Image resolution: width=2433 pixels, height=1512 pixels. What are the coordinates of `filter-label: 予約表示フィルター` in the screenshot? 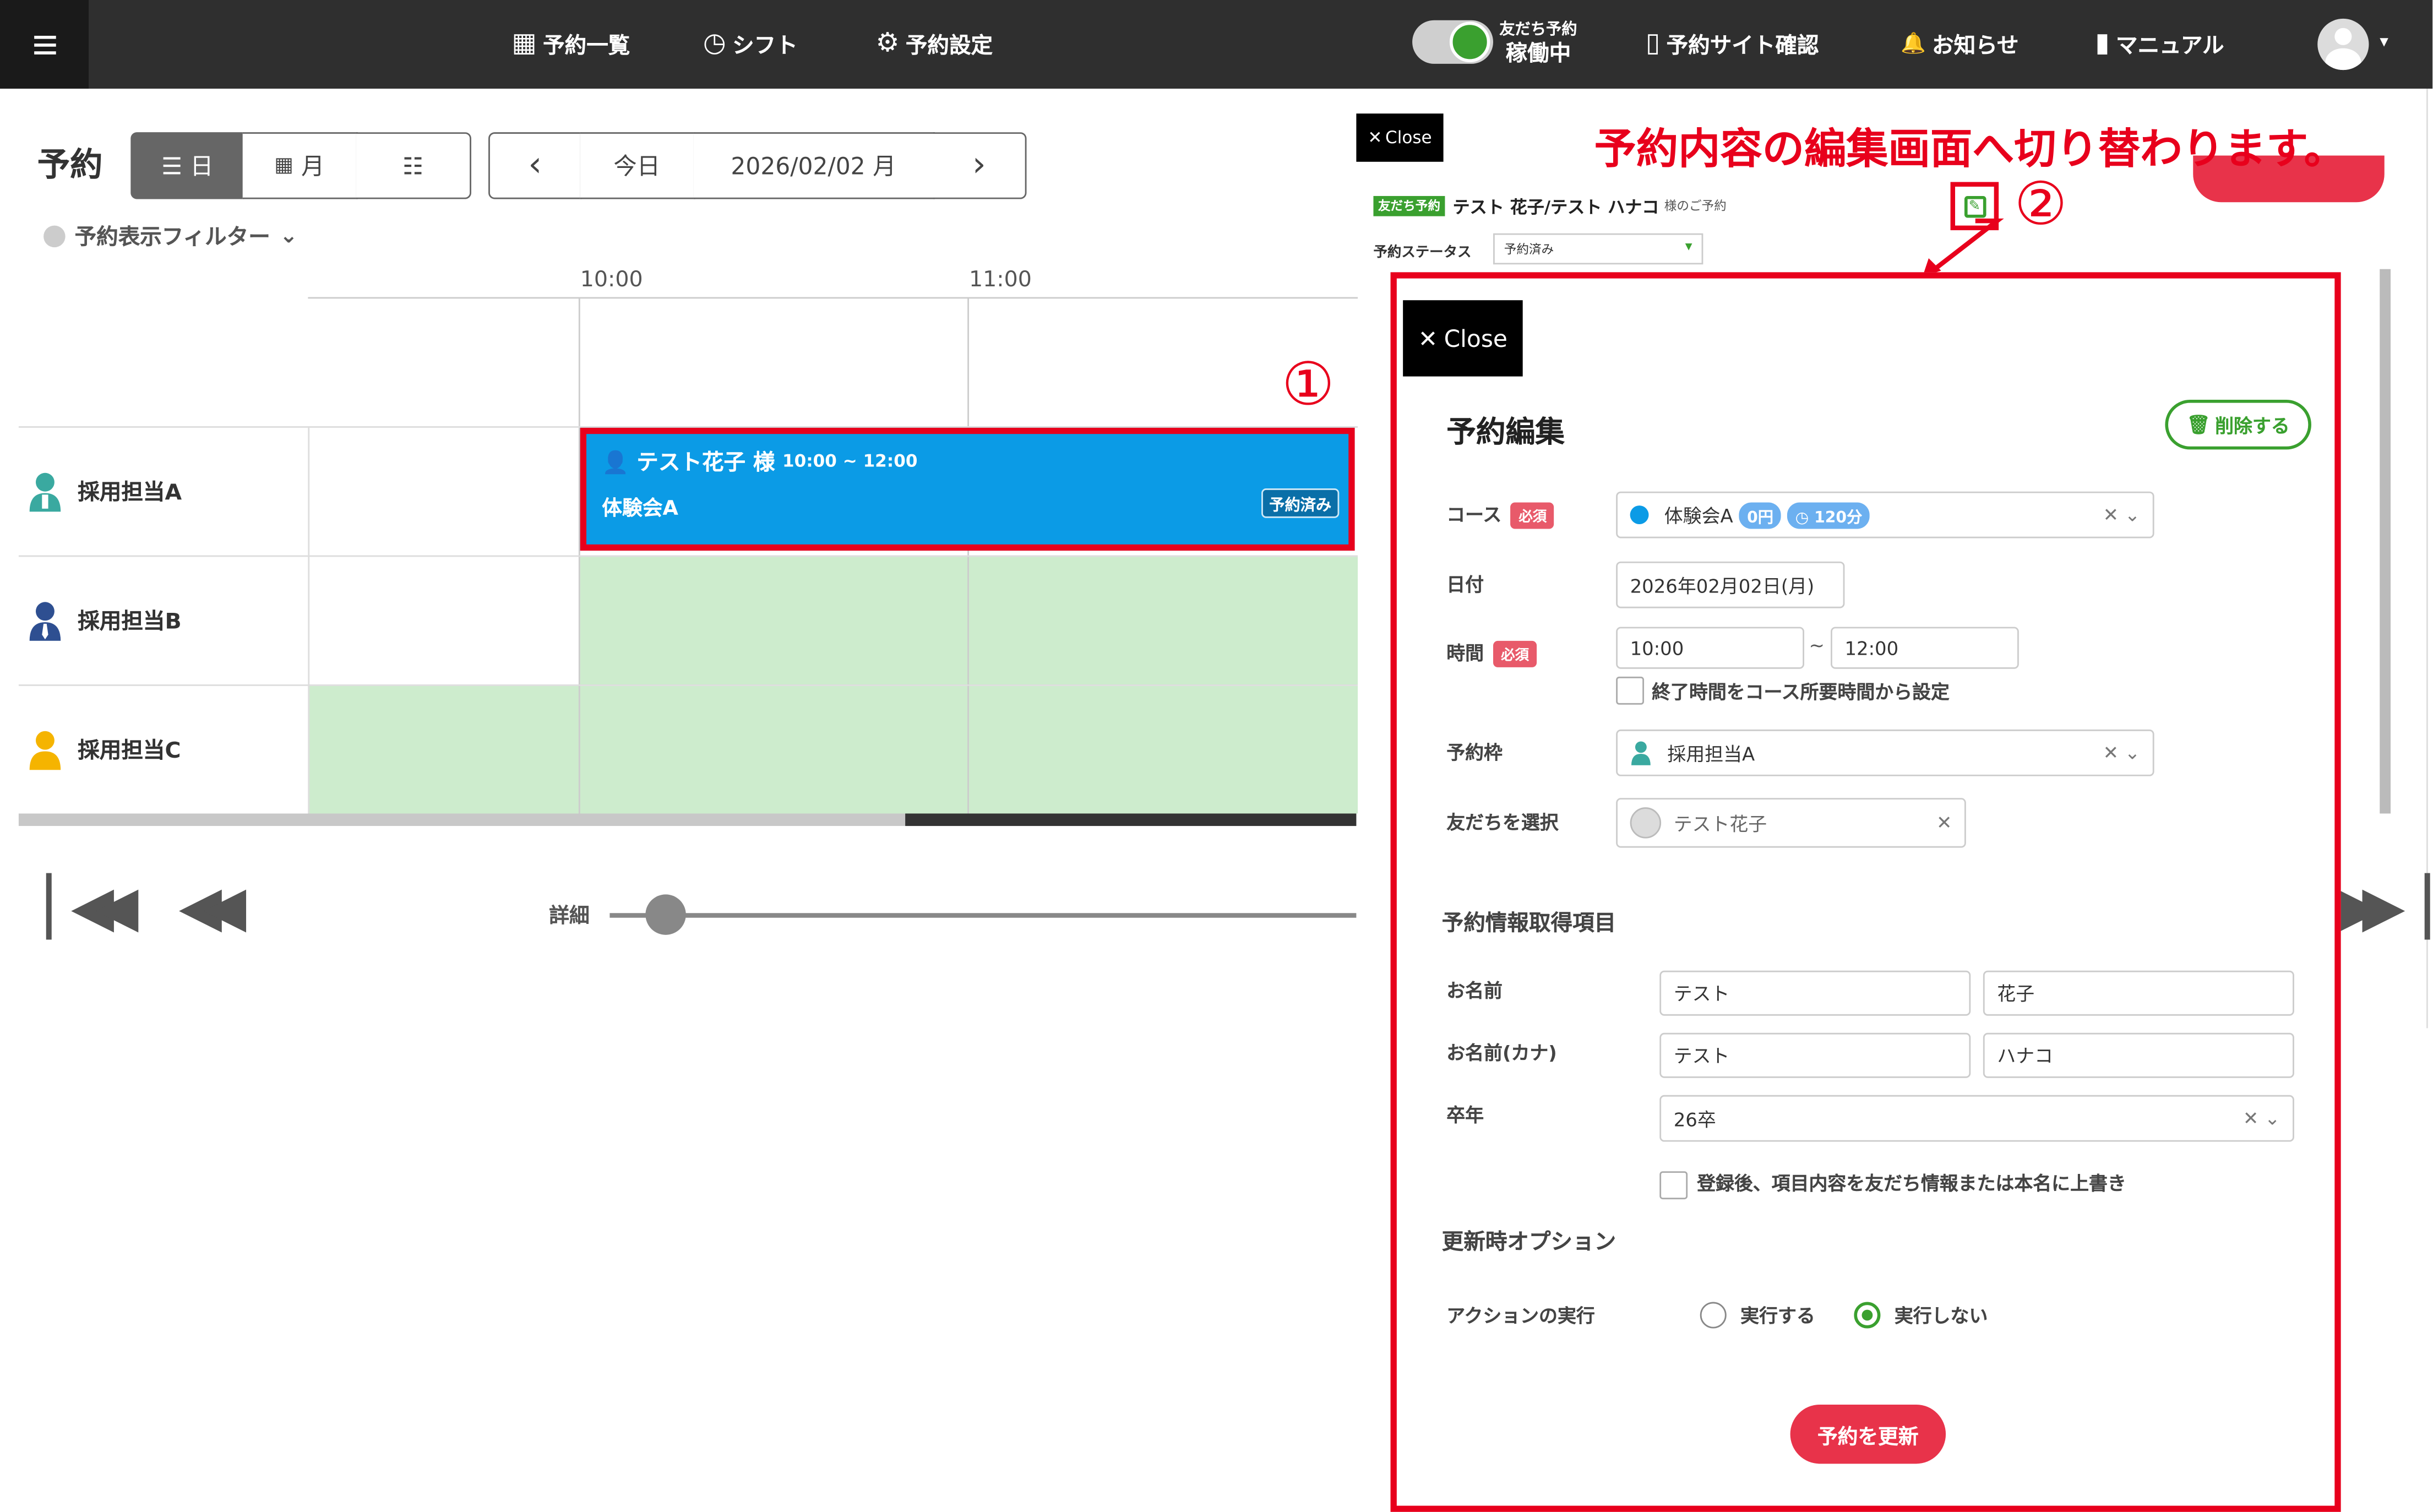 It's located at (172, 238).